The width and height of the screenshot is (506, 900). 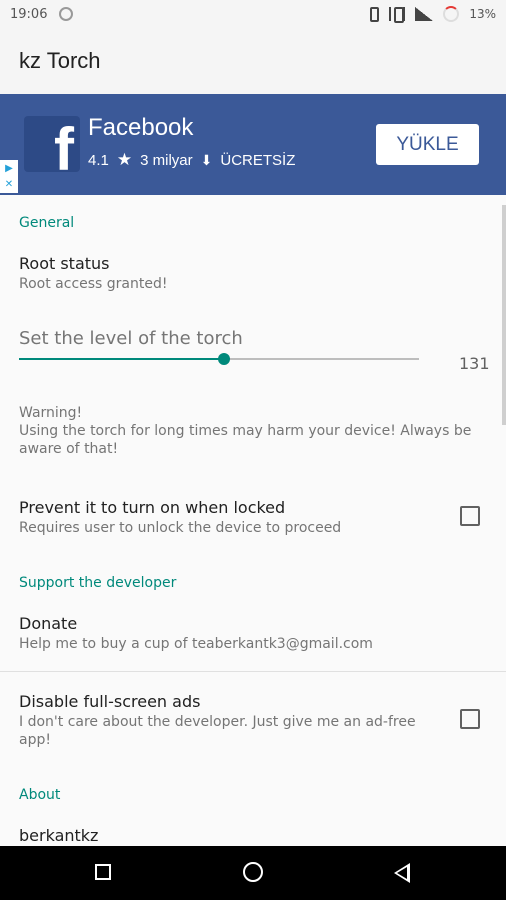 I want to click on status-time: 19:06, so click(x=29, y=14).